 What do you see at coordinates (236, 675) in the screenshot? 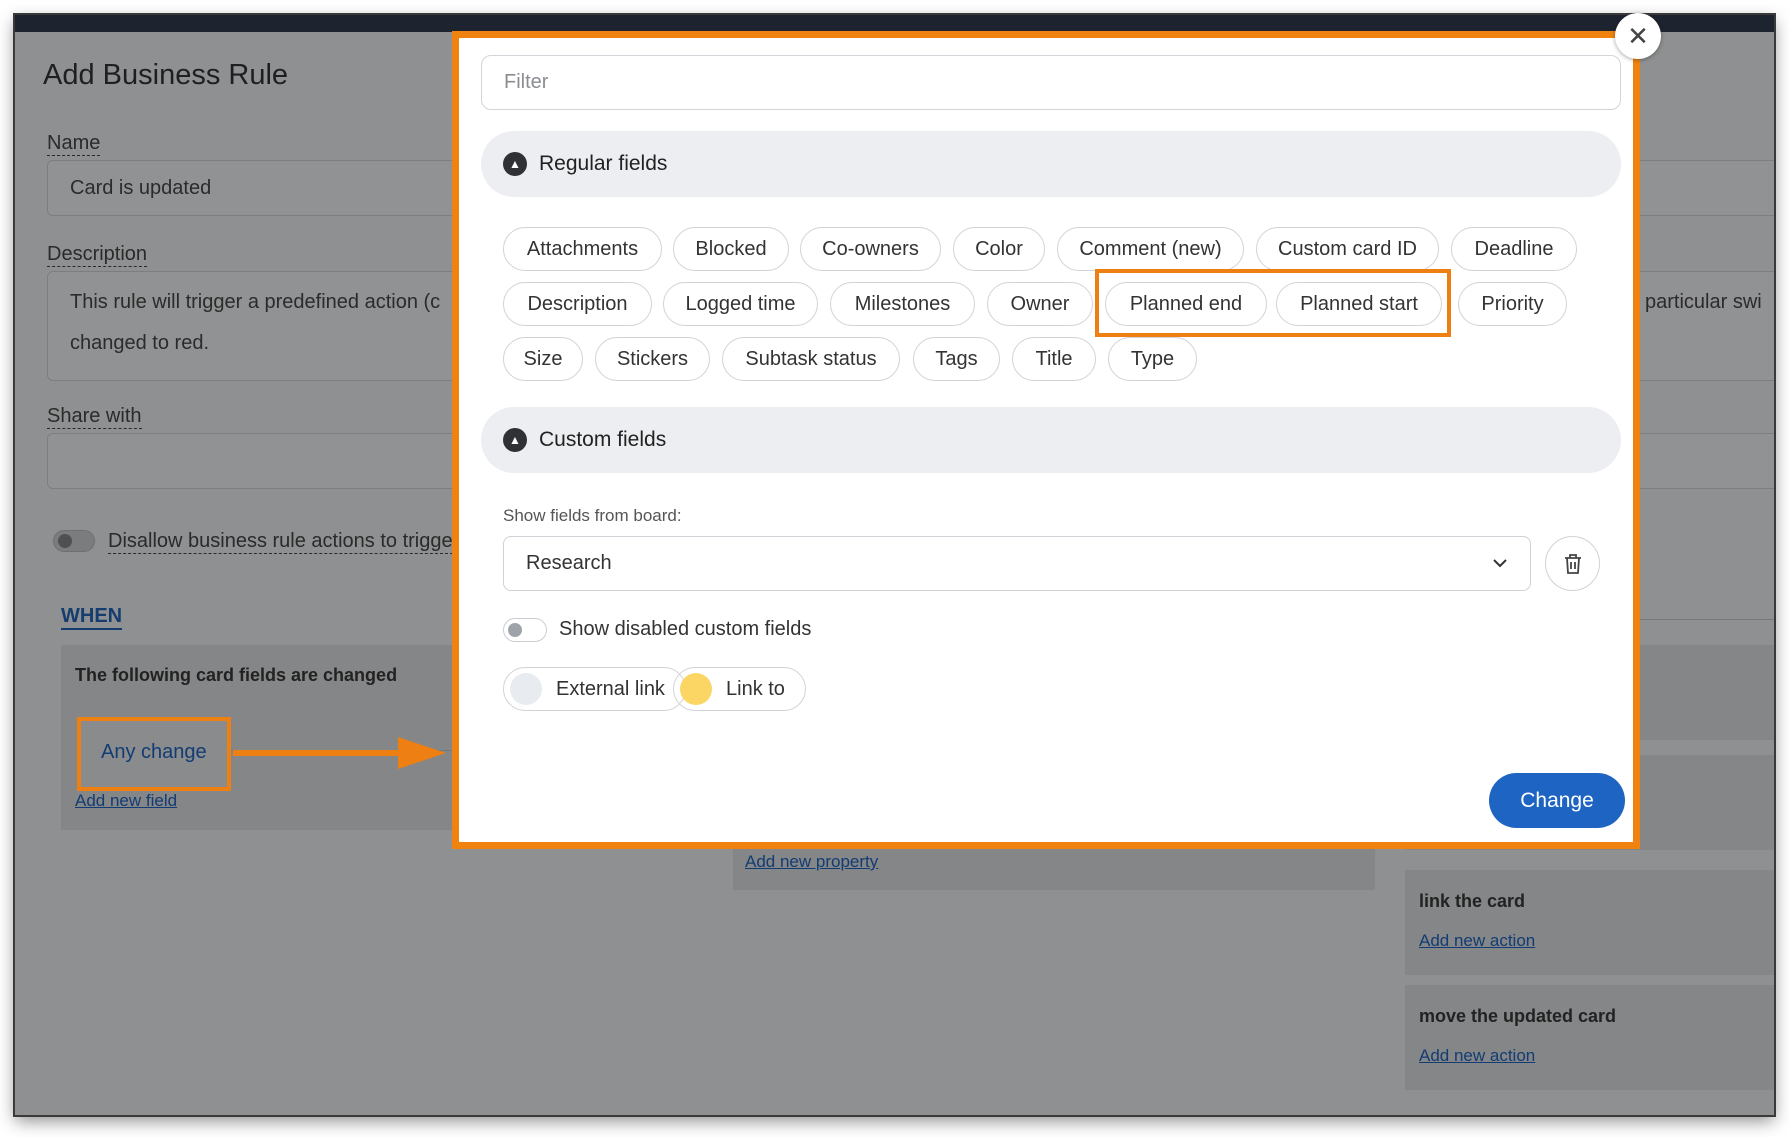
I see `changed-fields-title: The following card fields are changed` at bounding box center [236, 675].